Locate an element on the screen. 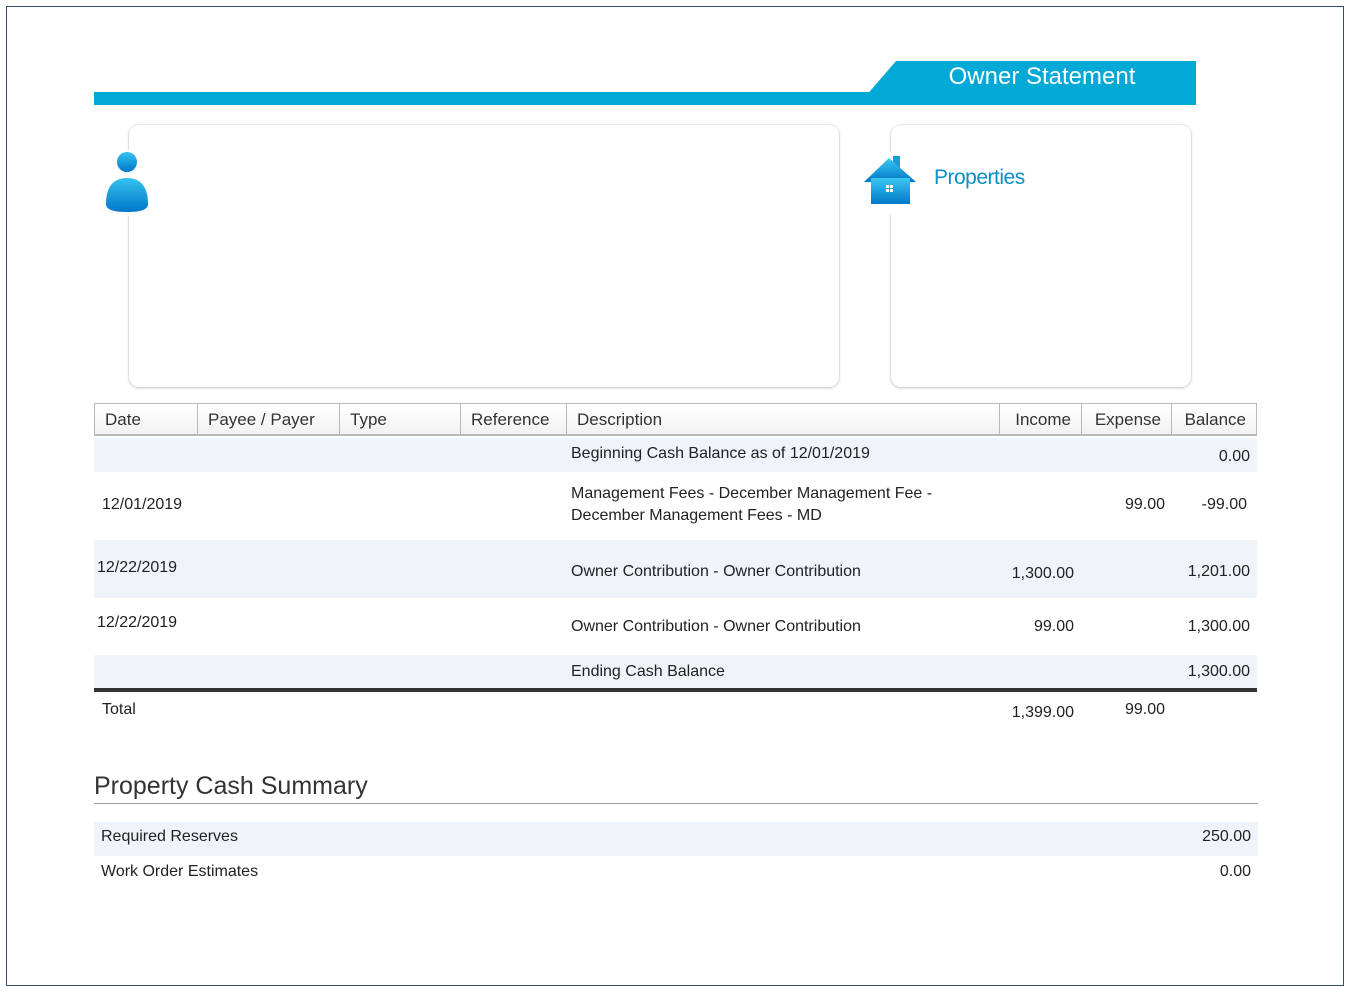  summary-row: Work Order Estimates 0.00 is located at coordinates (676, 874).